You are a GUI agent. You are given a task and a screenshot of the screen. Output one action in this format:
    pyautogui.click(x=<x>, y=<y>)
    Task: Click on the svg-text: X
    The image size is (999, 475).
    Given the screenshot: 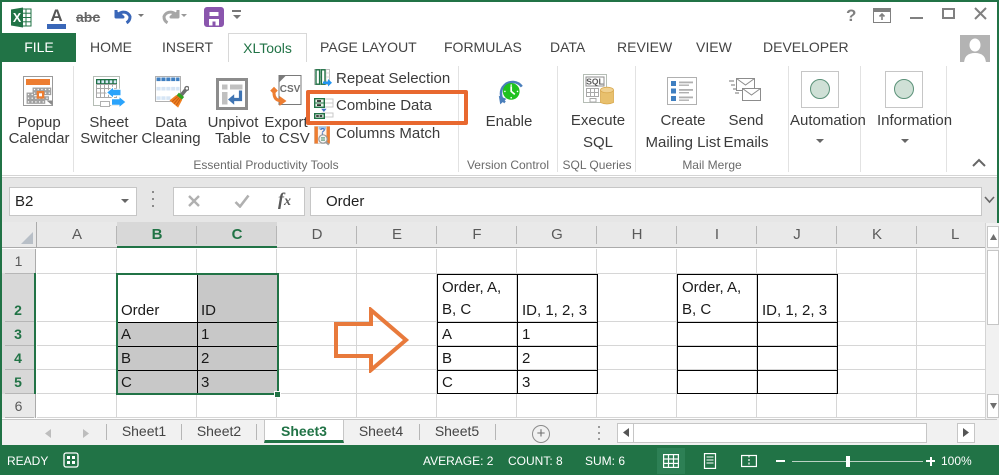 What is the action you would take?
    pyautogui.click(x=17, y=18)
    